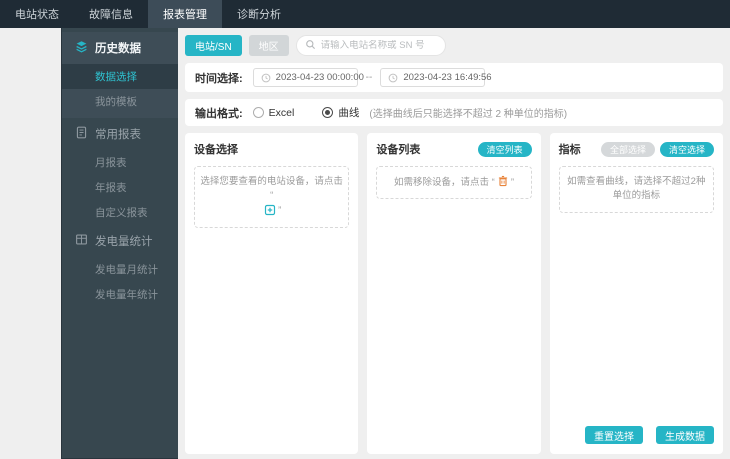 The height and width of the screenshot is (459, 730). I want to click on placeholder-text: 如需移除设备，请点击 “, so click(444, 182).